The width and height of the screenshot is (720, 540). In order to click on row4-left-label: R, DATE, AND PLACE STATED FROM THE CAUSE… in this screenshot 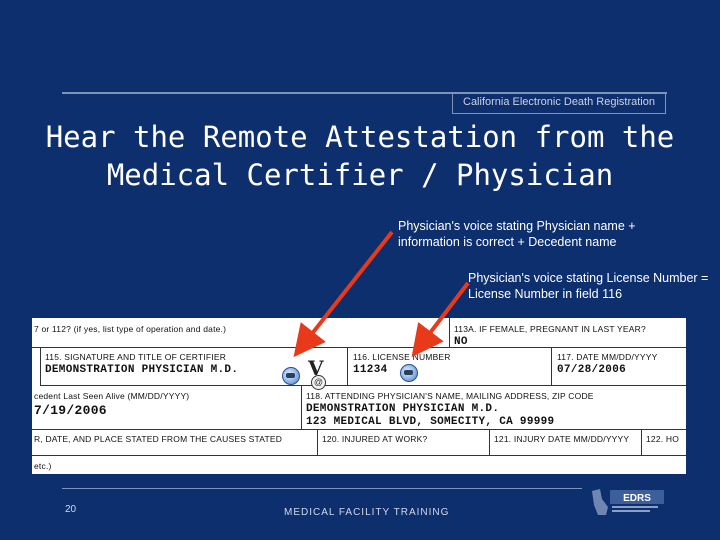, I will do `click(158, 439)`.